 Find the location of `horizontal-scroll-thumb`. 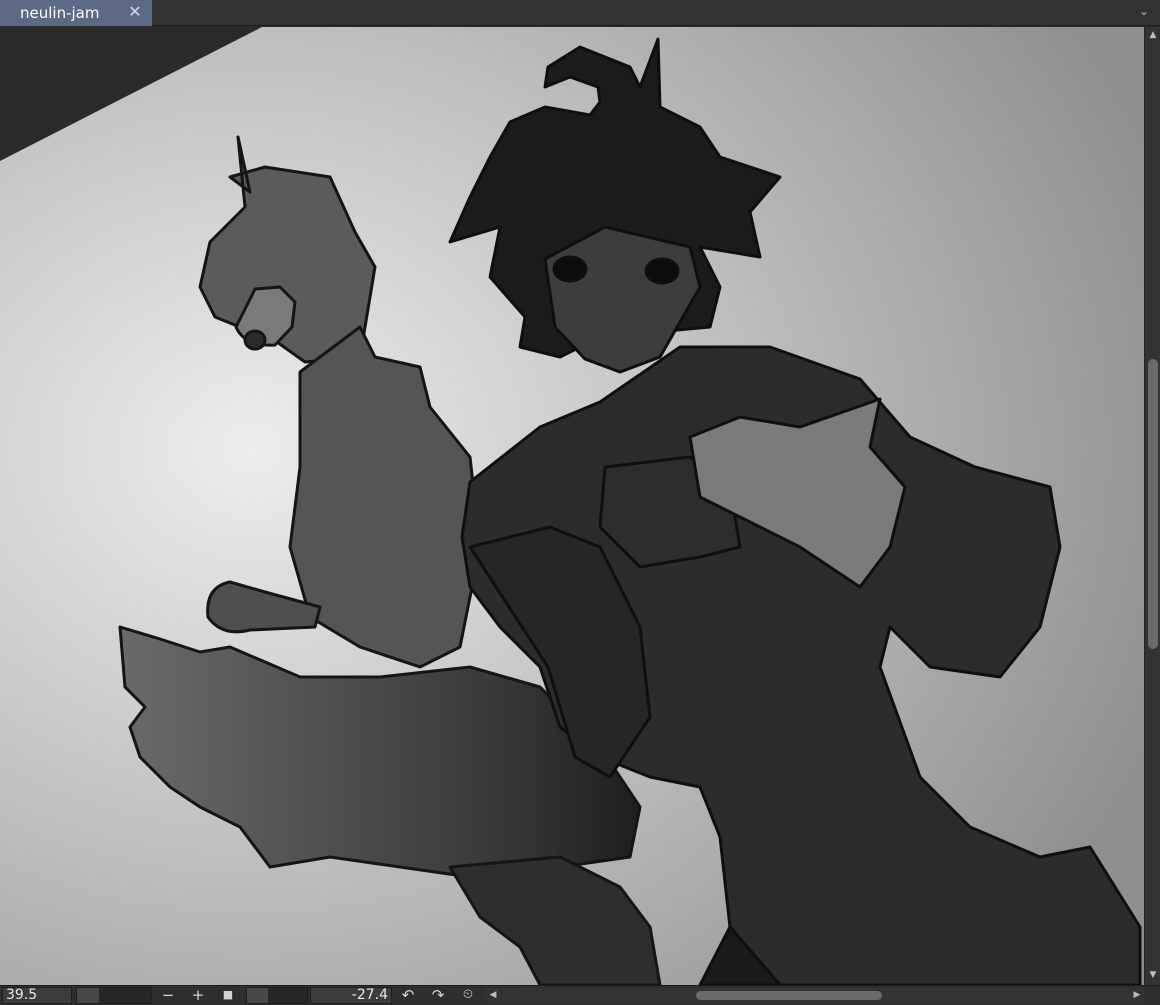

horizontal-scroll-thumb is located at coordinates (789, 995).